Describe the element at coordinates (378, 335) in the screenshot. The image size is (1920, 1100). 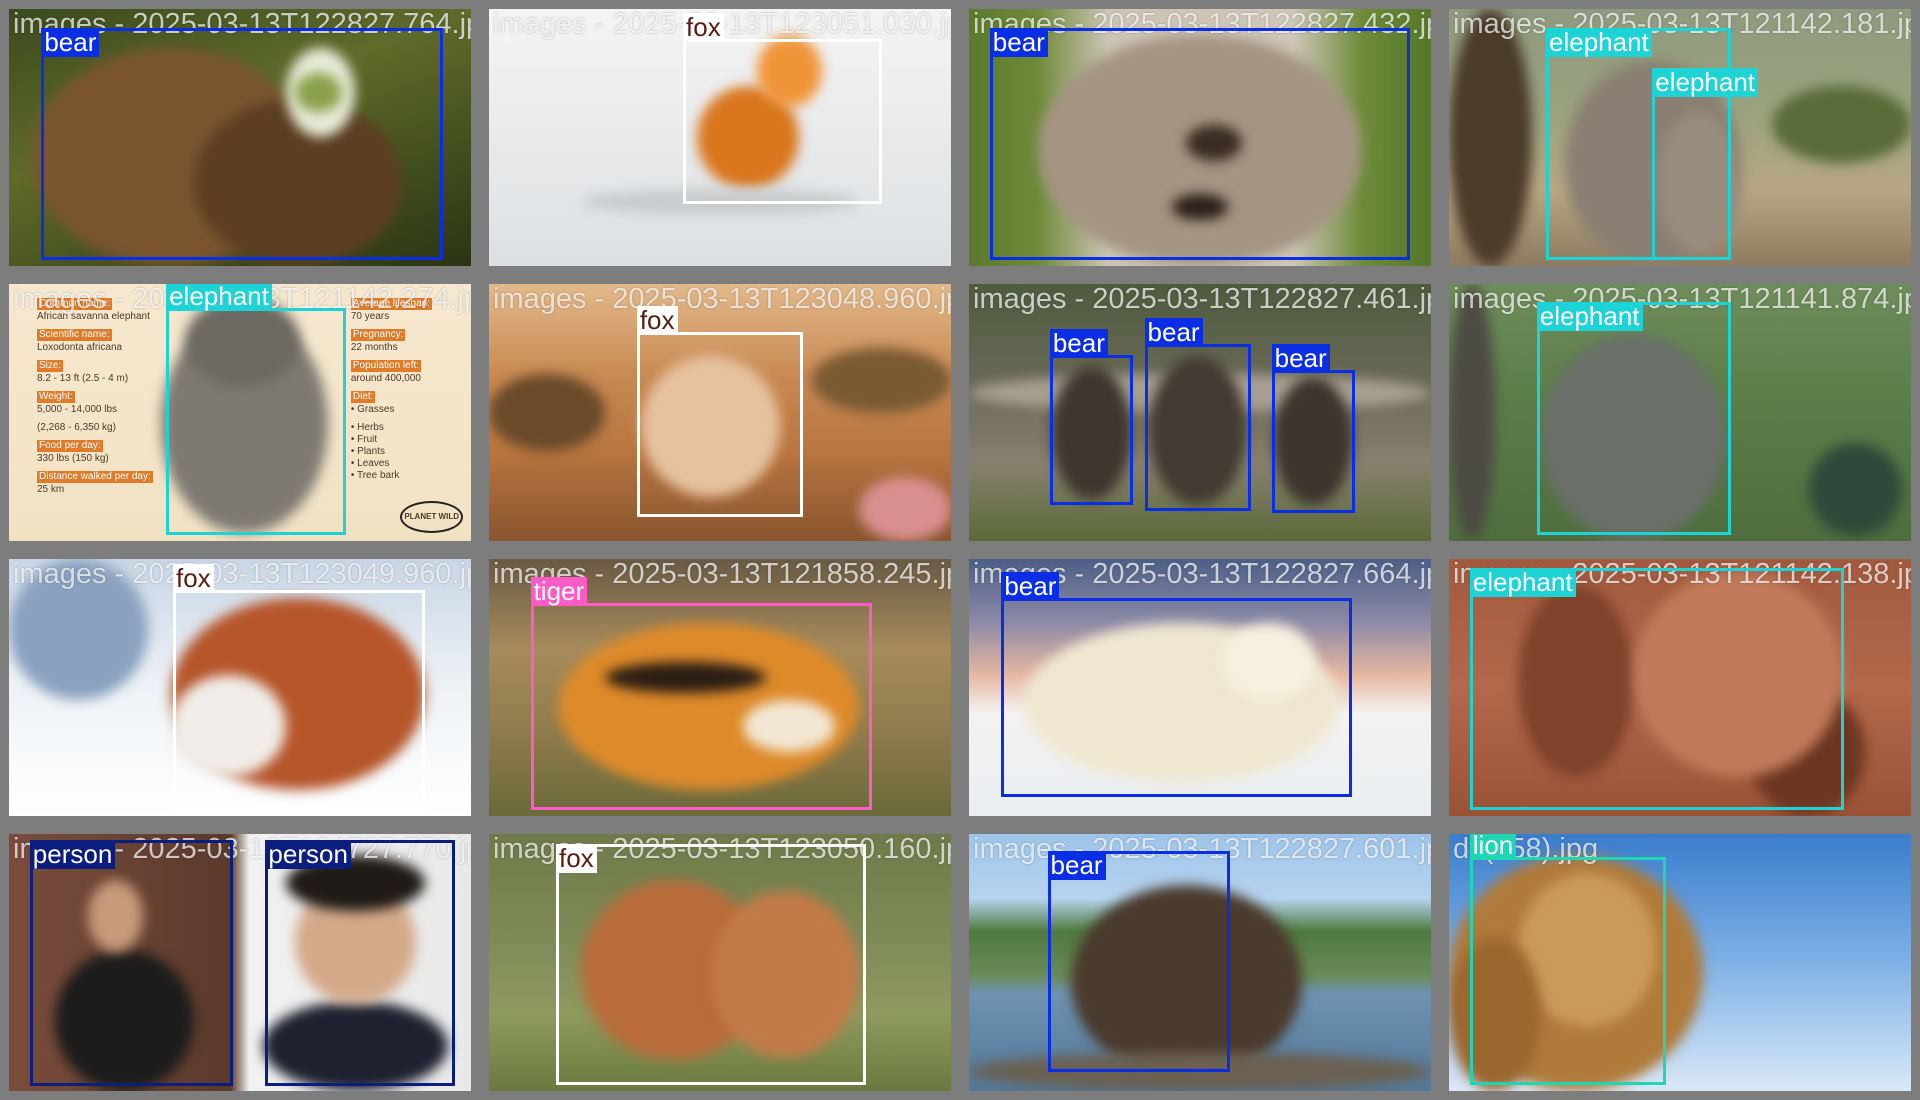
I see `infographic-heading: Pregnancy:` at that location.